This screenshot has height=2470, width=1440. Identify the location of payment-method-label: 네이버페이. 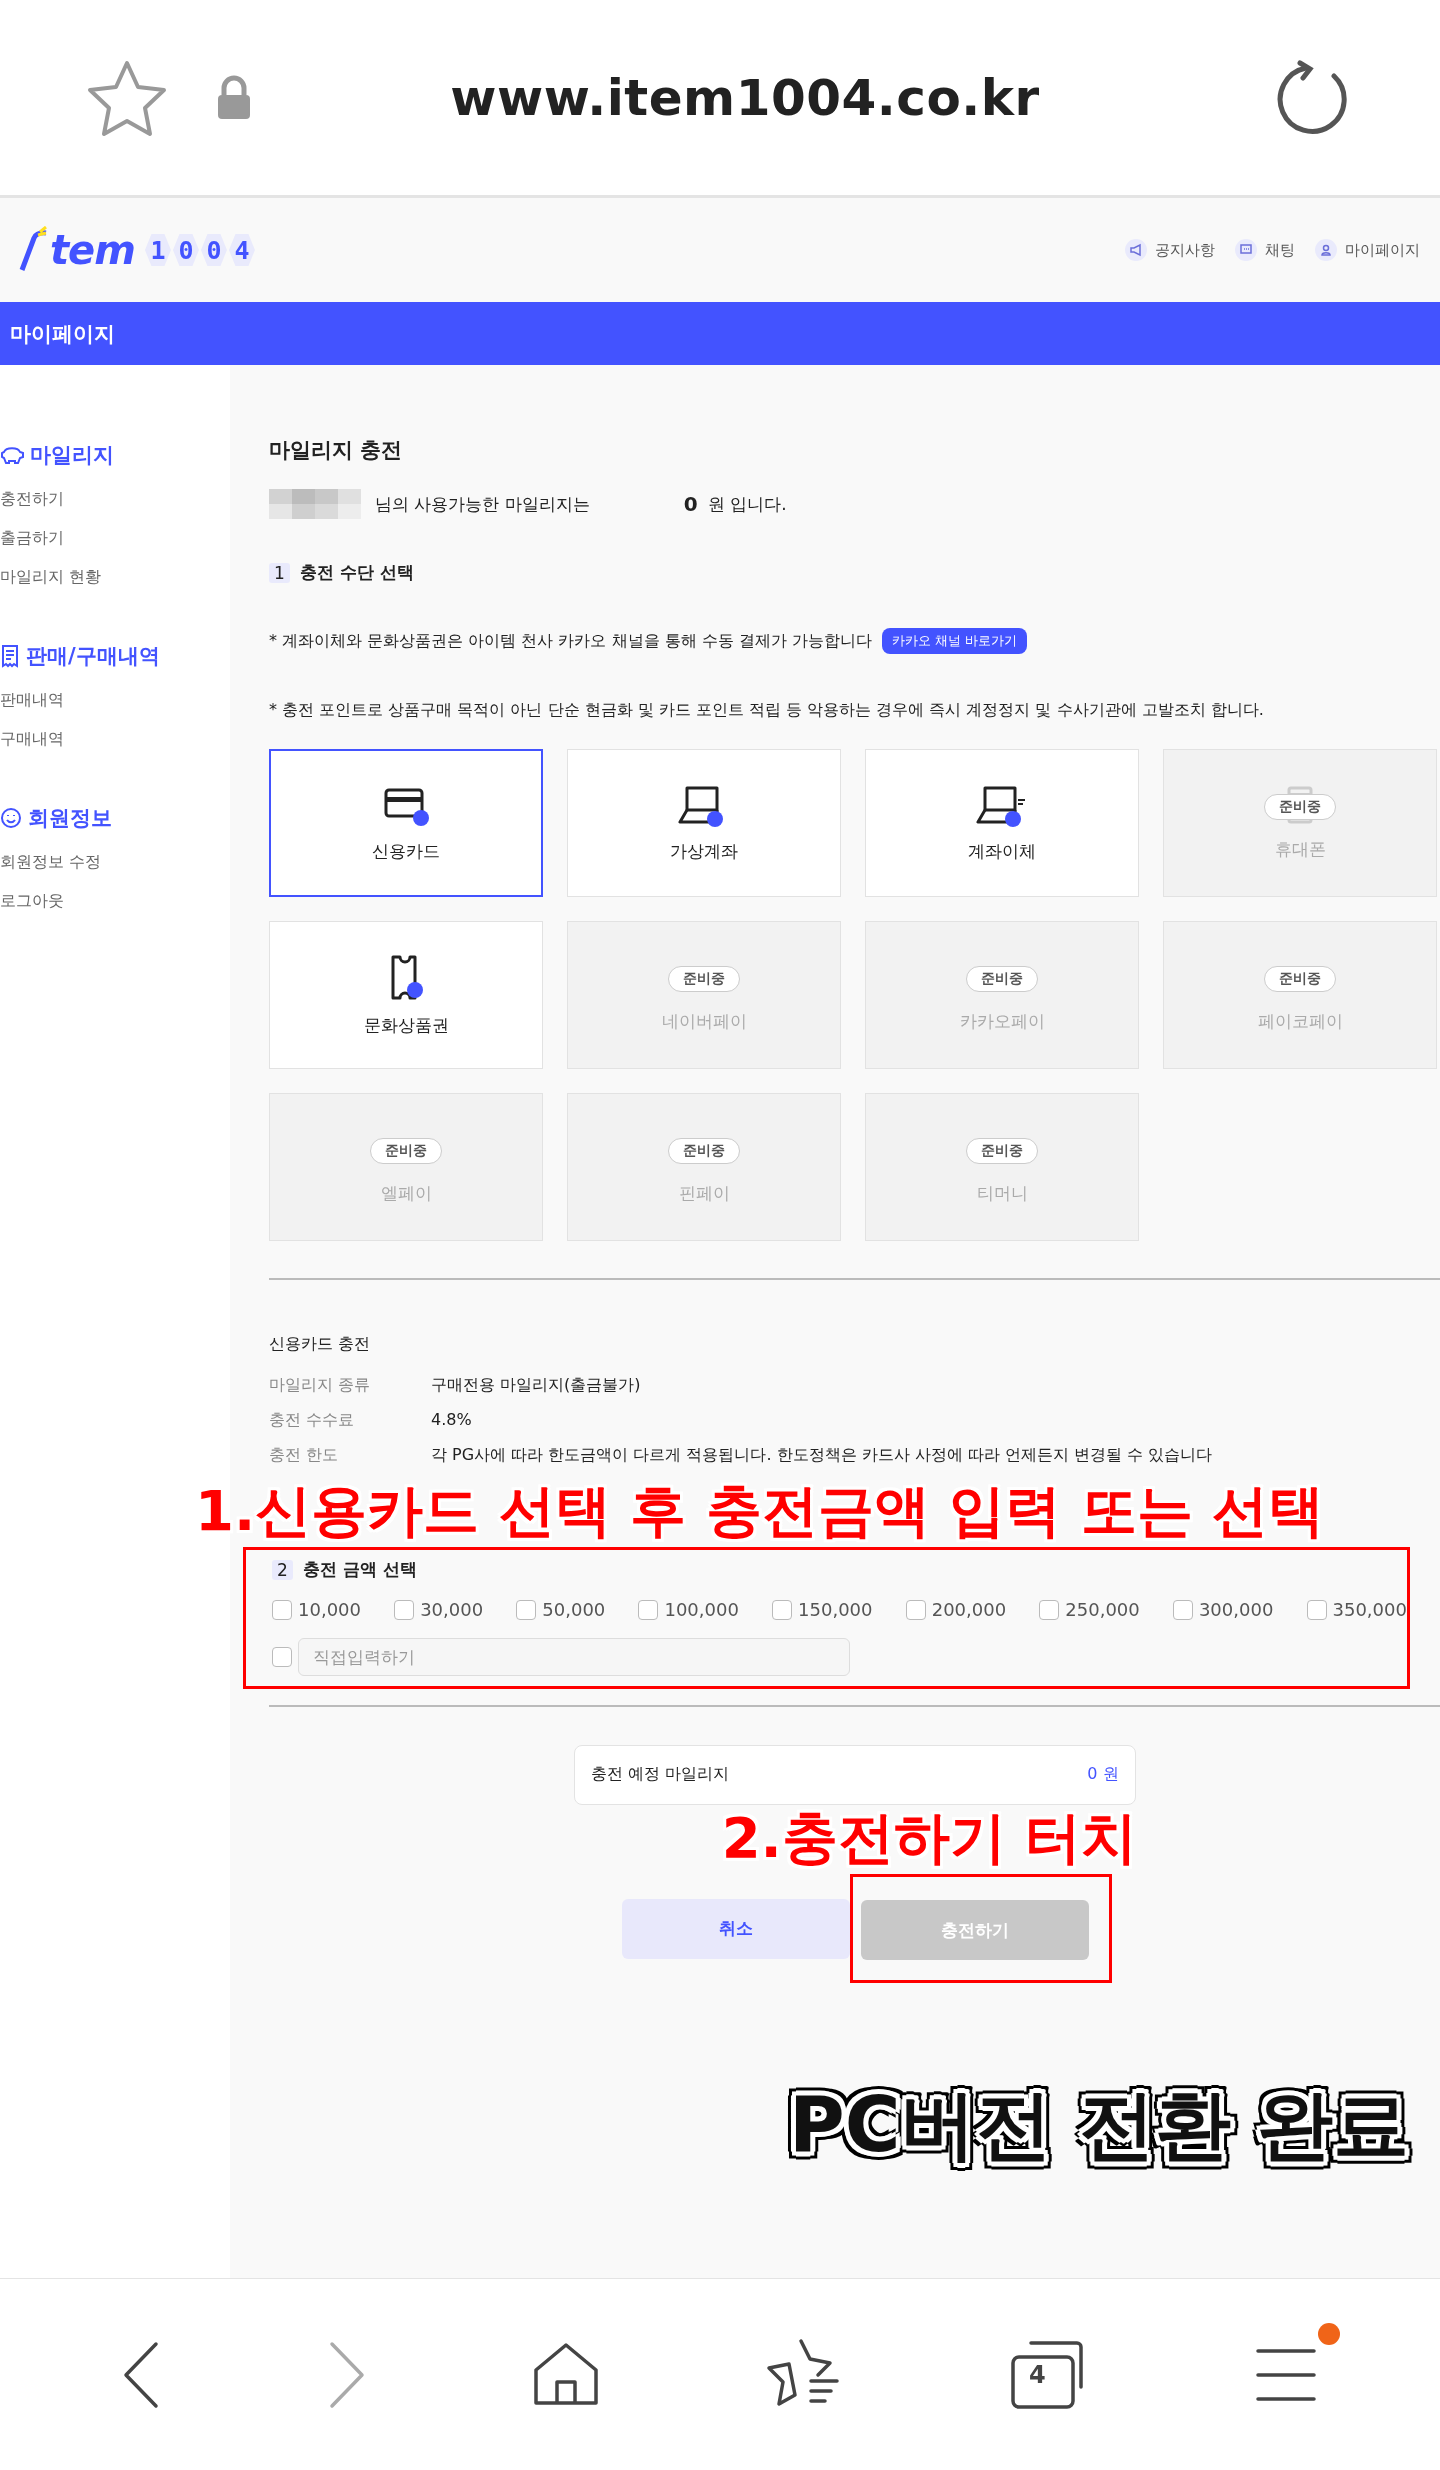
(704, 1021).